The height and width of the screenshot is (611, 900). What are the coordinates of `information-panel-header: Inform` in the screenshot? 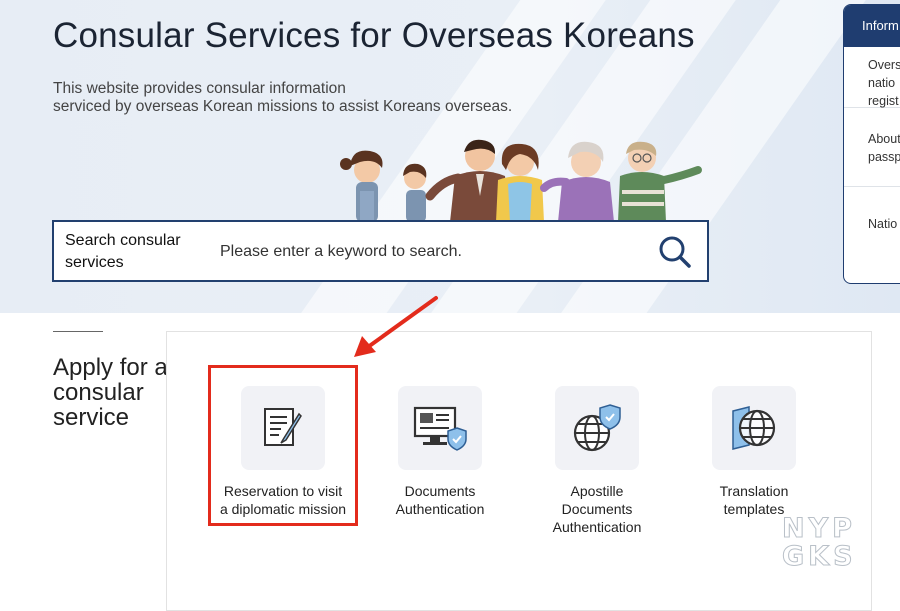 It's located at (872, 26).